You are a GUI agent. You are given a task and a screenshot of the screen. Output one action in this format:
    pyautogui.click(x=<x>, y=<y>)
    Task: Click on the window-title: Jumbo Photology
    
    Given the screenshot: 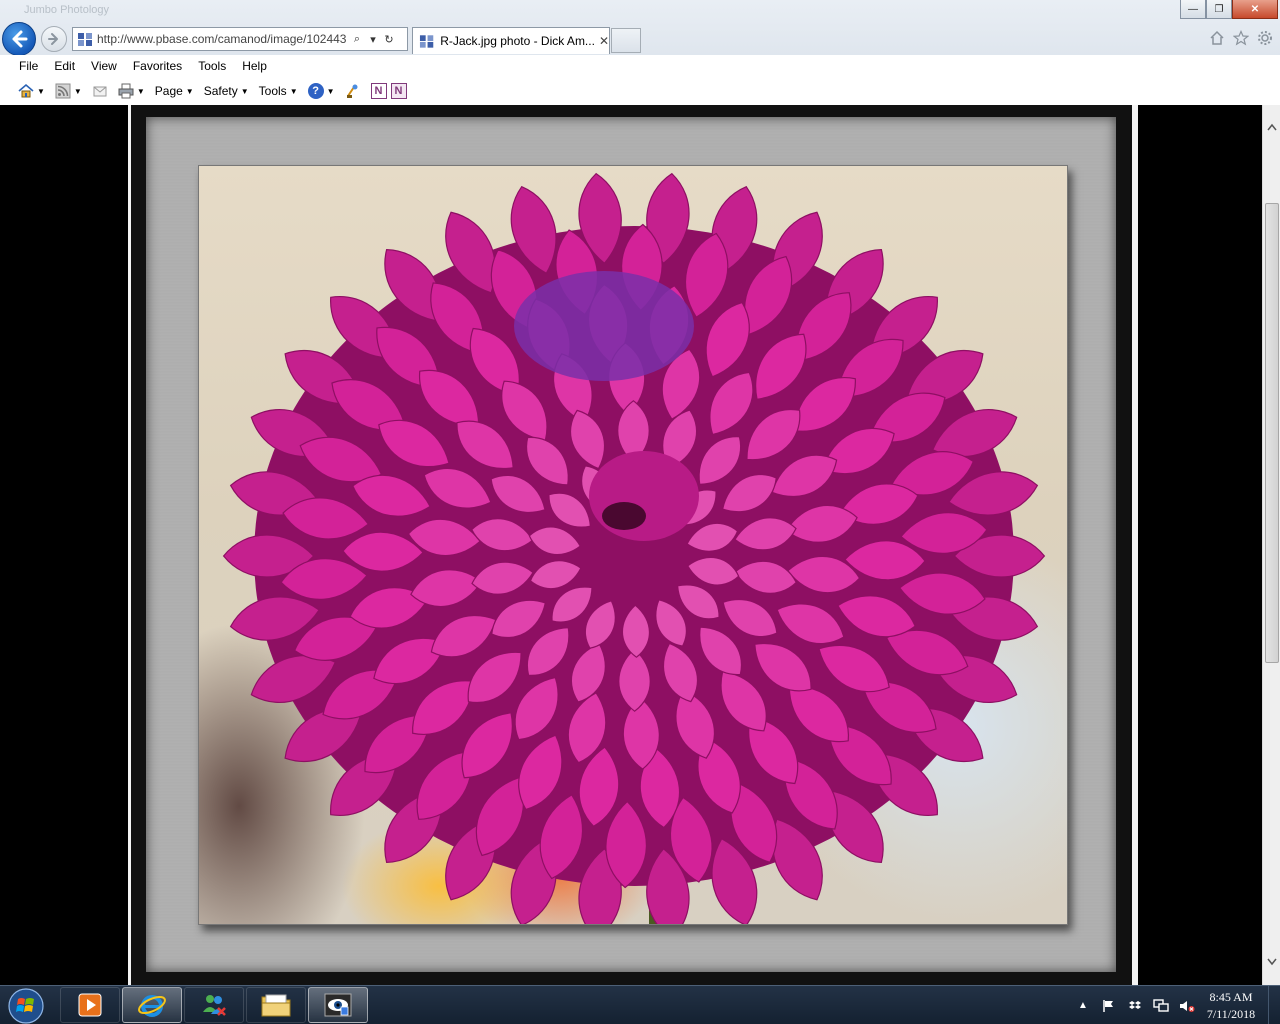 What is the action you would take?
    pyautogui.click(x=66, y=10)
    